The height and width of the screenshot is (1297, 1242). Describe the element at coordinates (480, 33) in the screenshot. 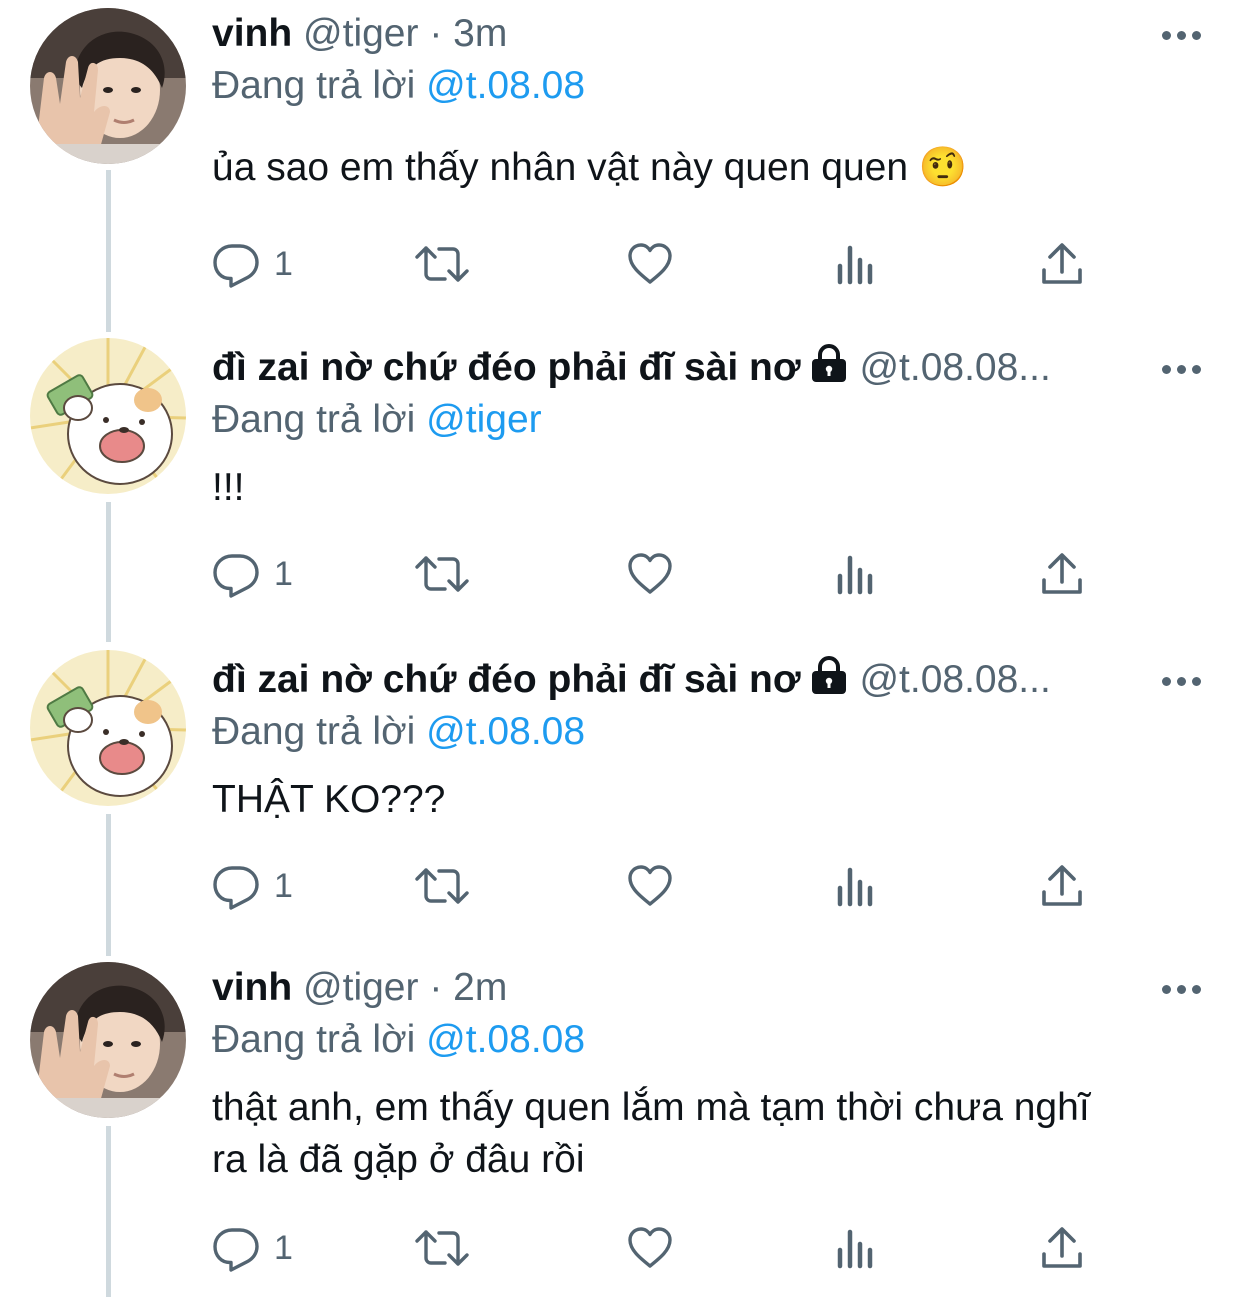

I see `timestamp: 3m` at that location.